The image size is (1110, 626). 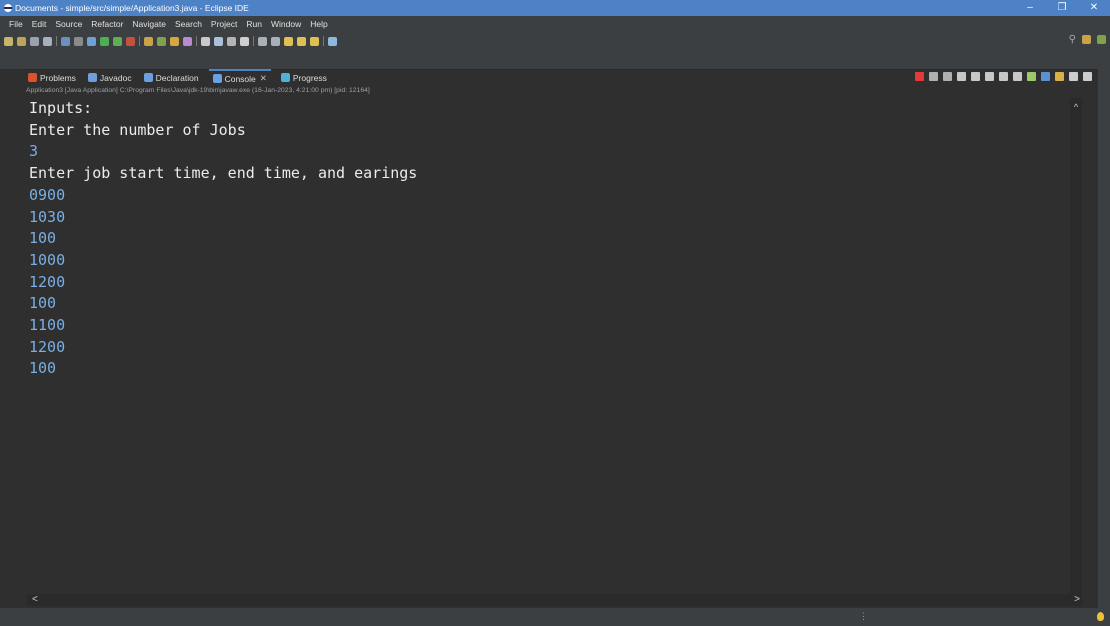 What do you see at coordinates (933, 76) in the screenshot?
I see `remove-launch-icon` at bounding box center [933, 76].